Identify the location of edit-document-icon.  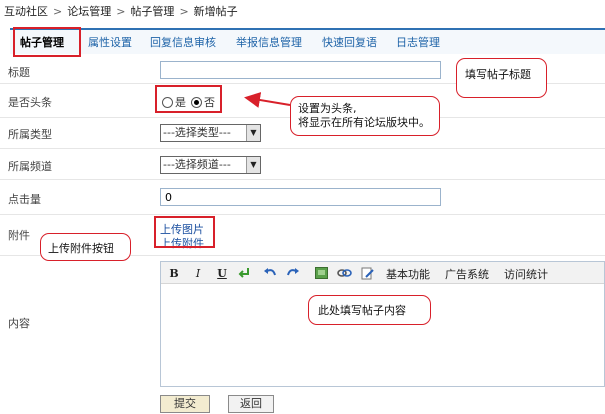
(368, 273).